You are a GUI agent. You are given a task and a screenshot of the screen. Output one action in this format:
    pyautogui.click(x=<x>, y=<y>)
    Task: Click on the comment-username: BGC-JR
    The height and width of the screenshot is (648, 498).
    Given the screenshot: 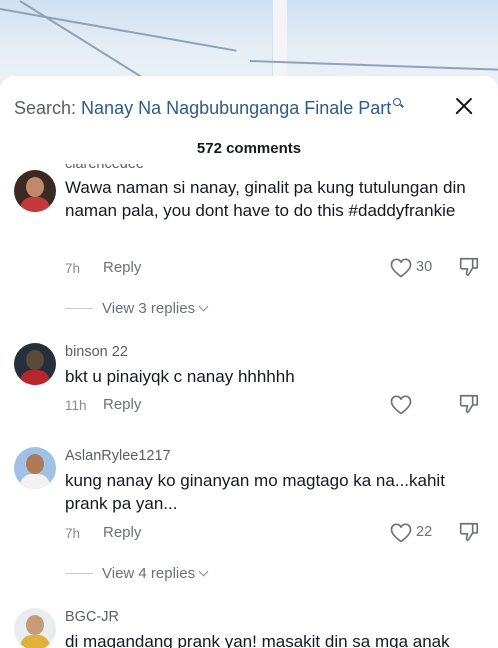 What is the action you would take?
    pyautogui.click(x=92, y=617)
    